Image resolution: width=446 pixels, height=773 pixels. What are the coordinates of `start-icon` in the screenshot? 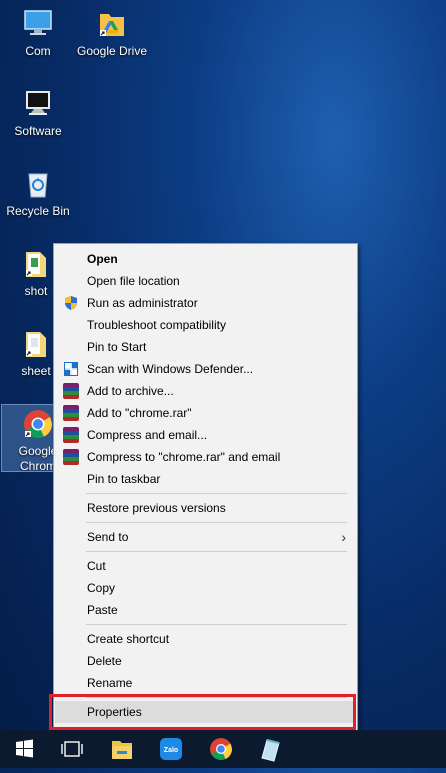 It's located at (24, 748).